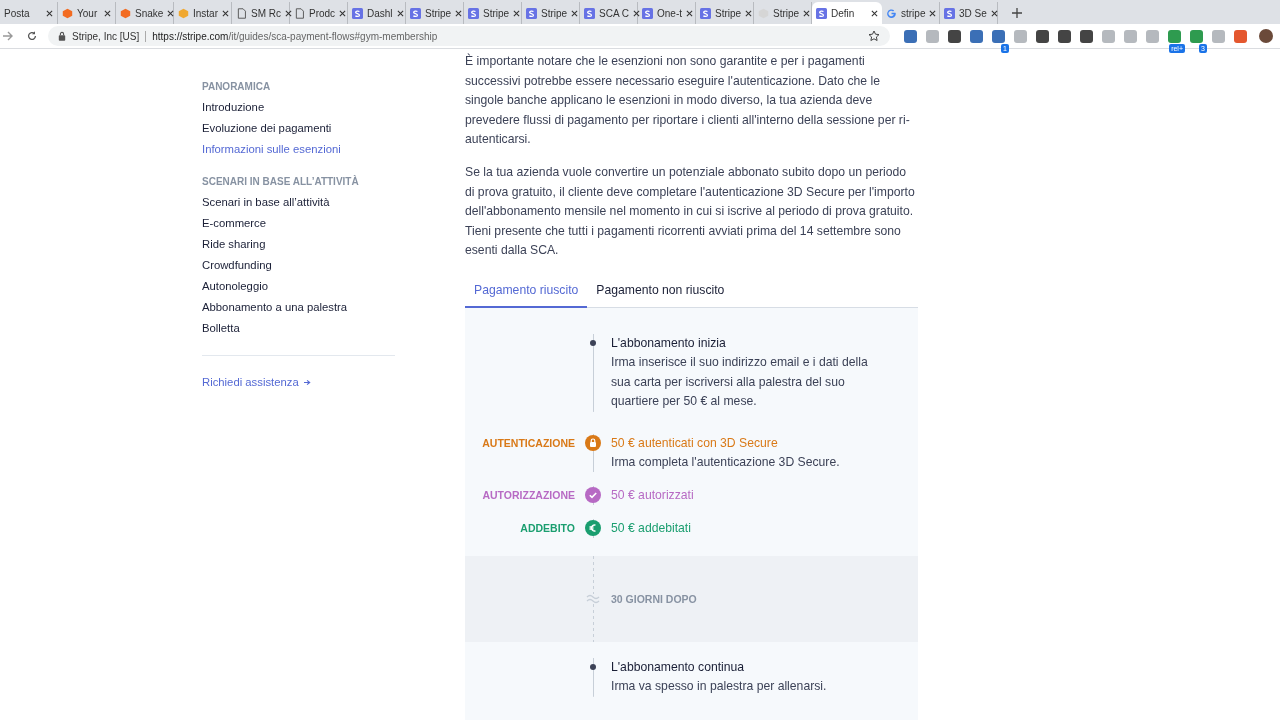  What do you see at coordinates (695, 443) in the screenshot?
I see `step-title: 50 € autenticati con 3D Secure` at bounding box center [695, 443].